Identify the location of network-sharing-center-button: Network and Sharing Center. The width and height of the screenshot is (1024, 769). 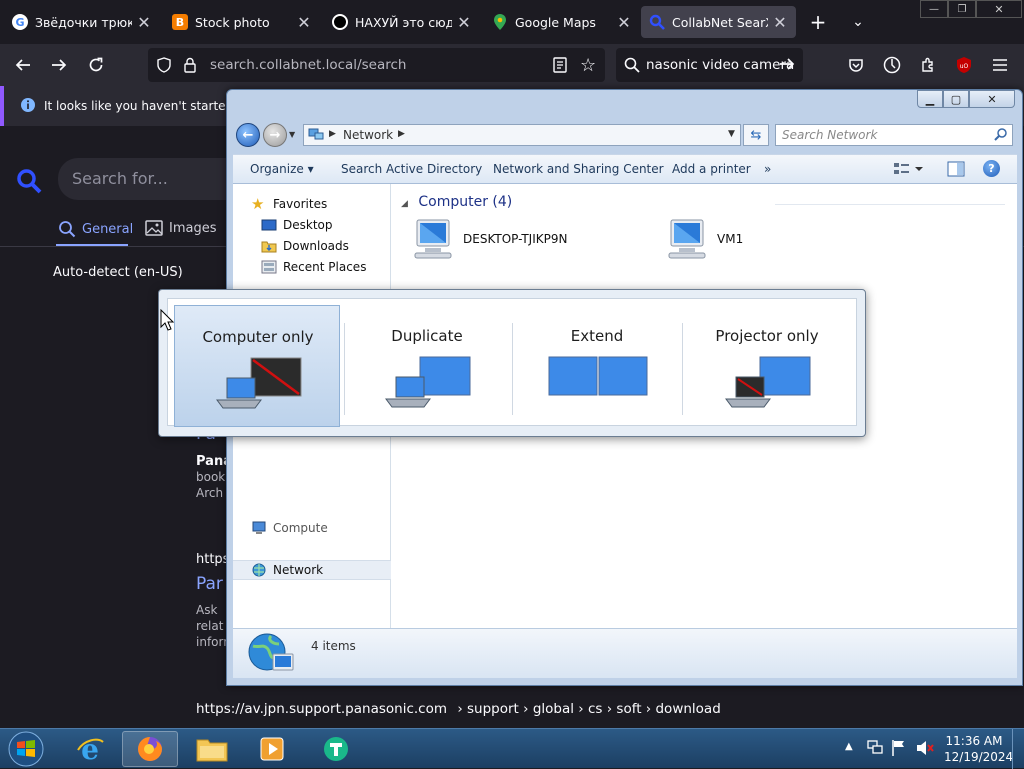
(578, 169).